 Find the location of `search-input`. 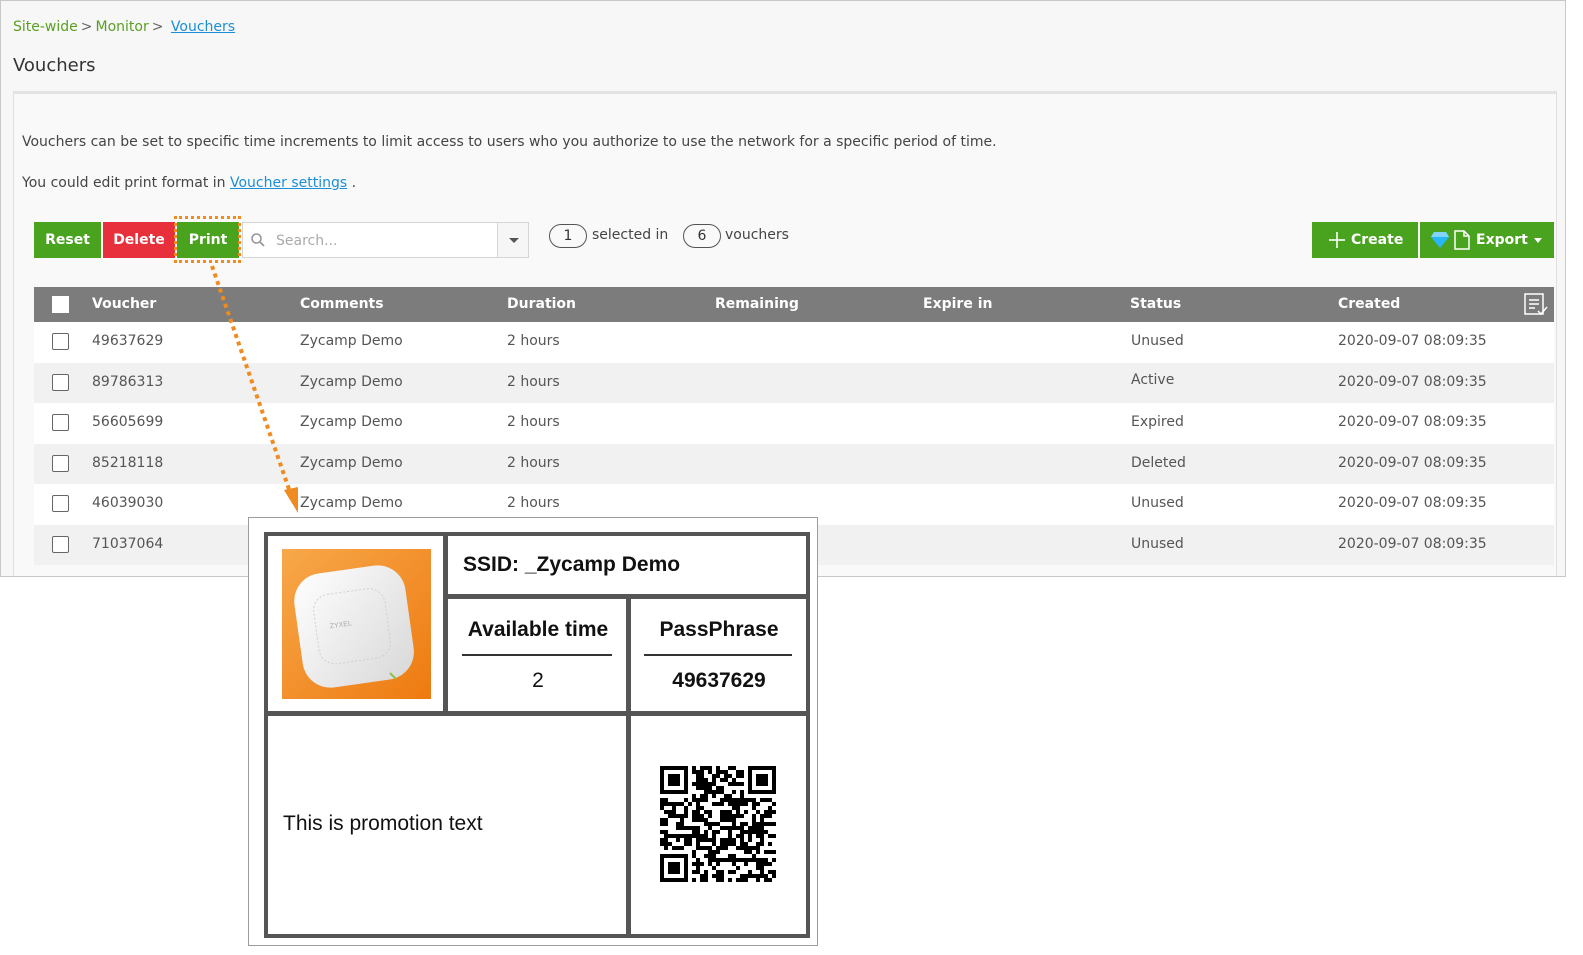

search-input is located at coordinates (386, 241).